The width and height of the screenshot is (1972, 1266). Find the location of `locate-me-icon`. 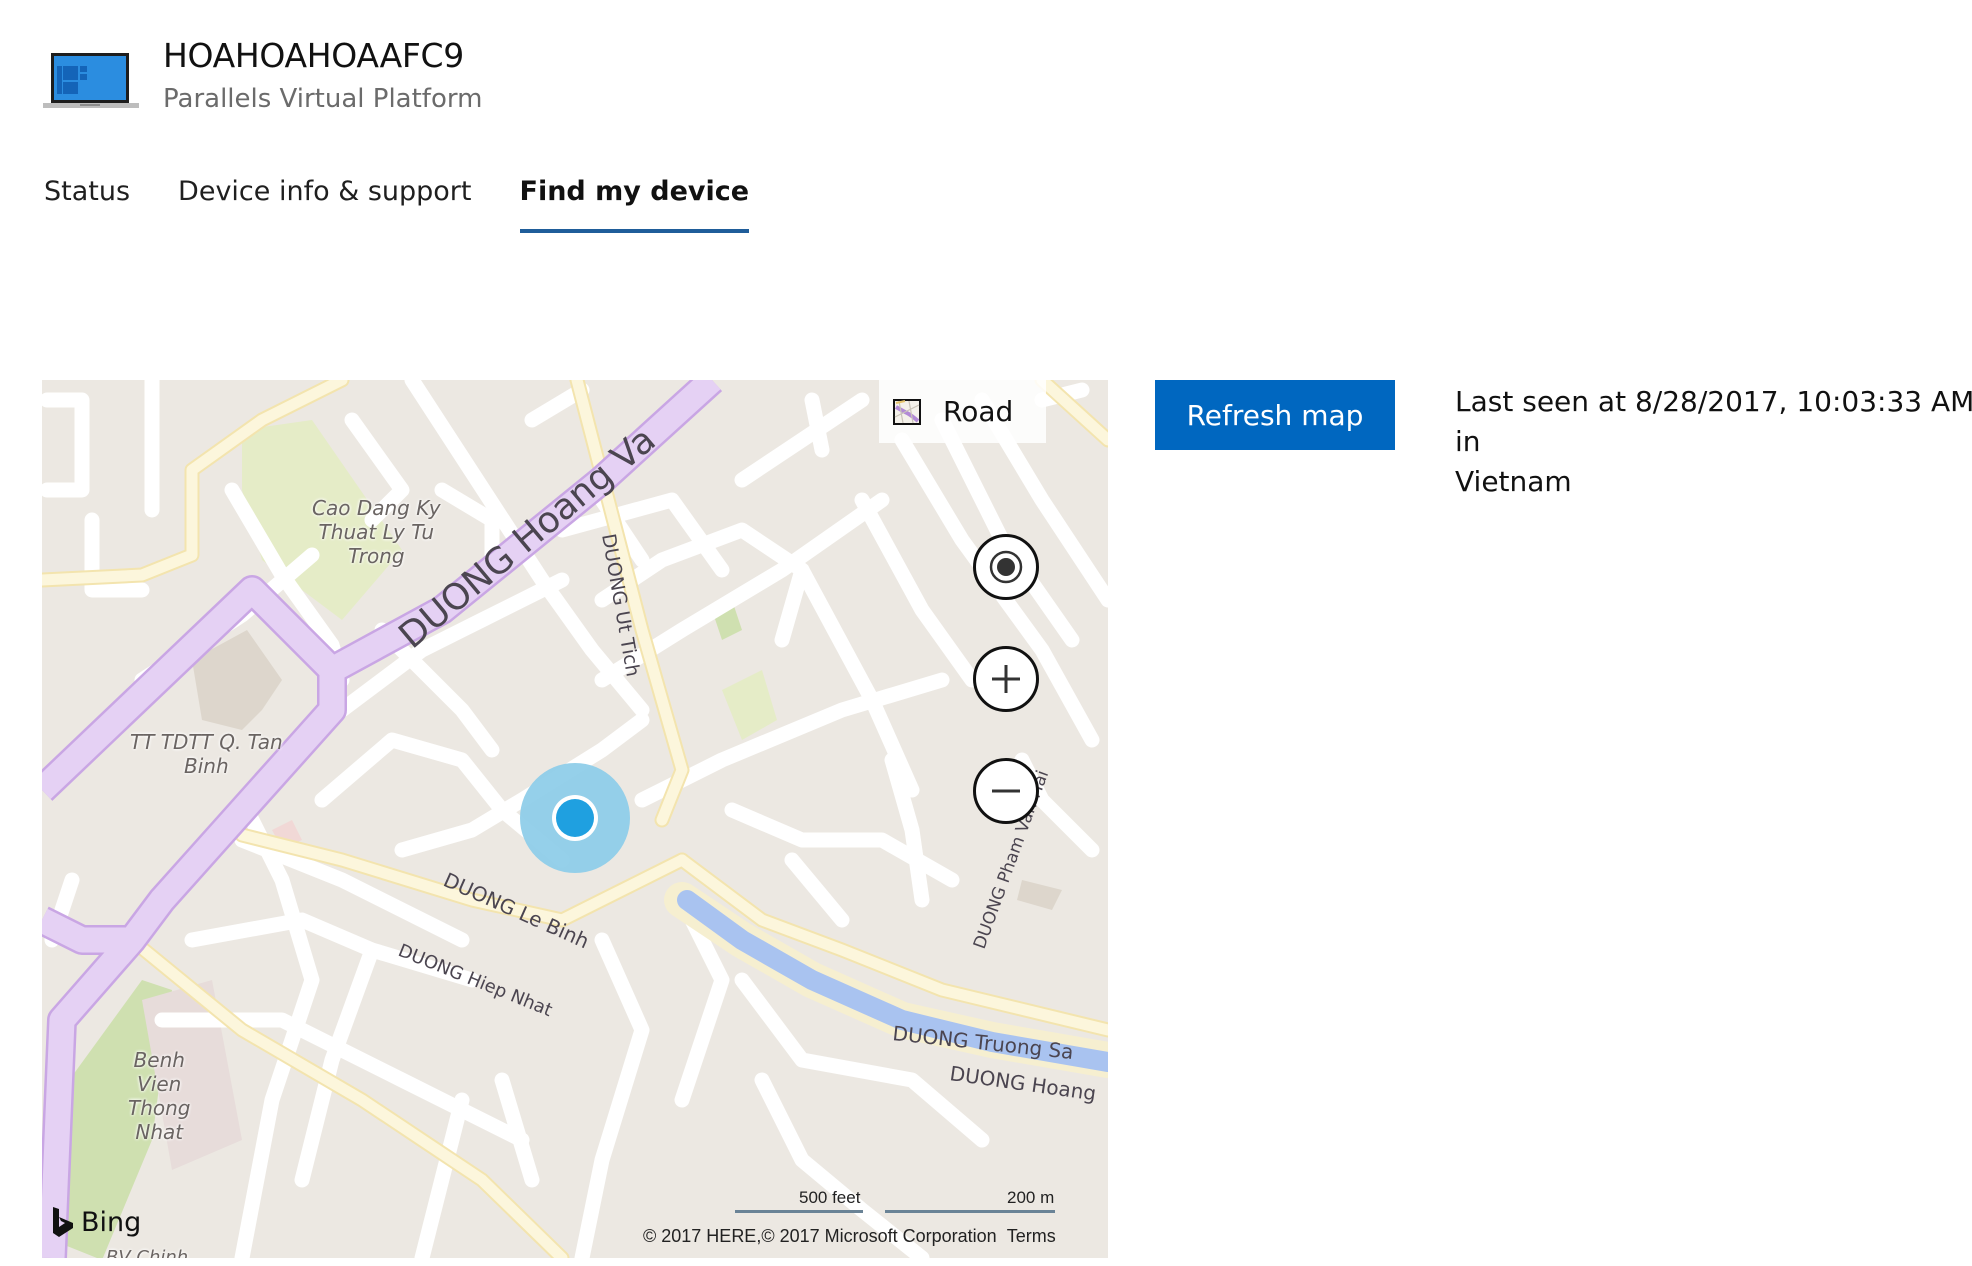

locate-me-icon is located at coordinates (1006, 567).